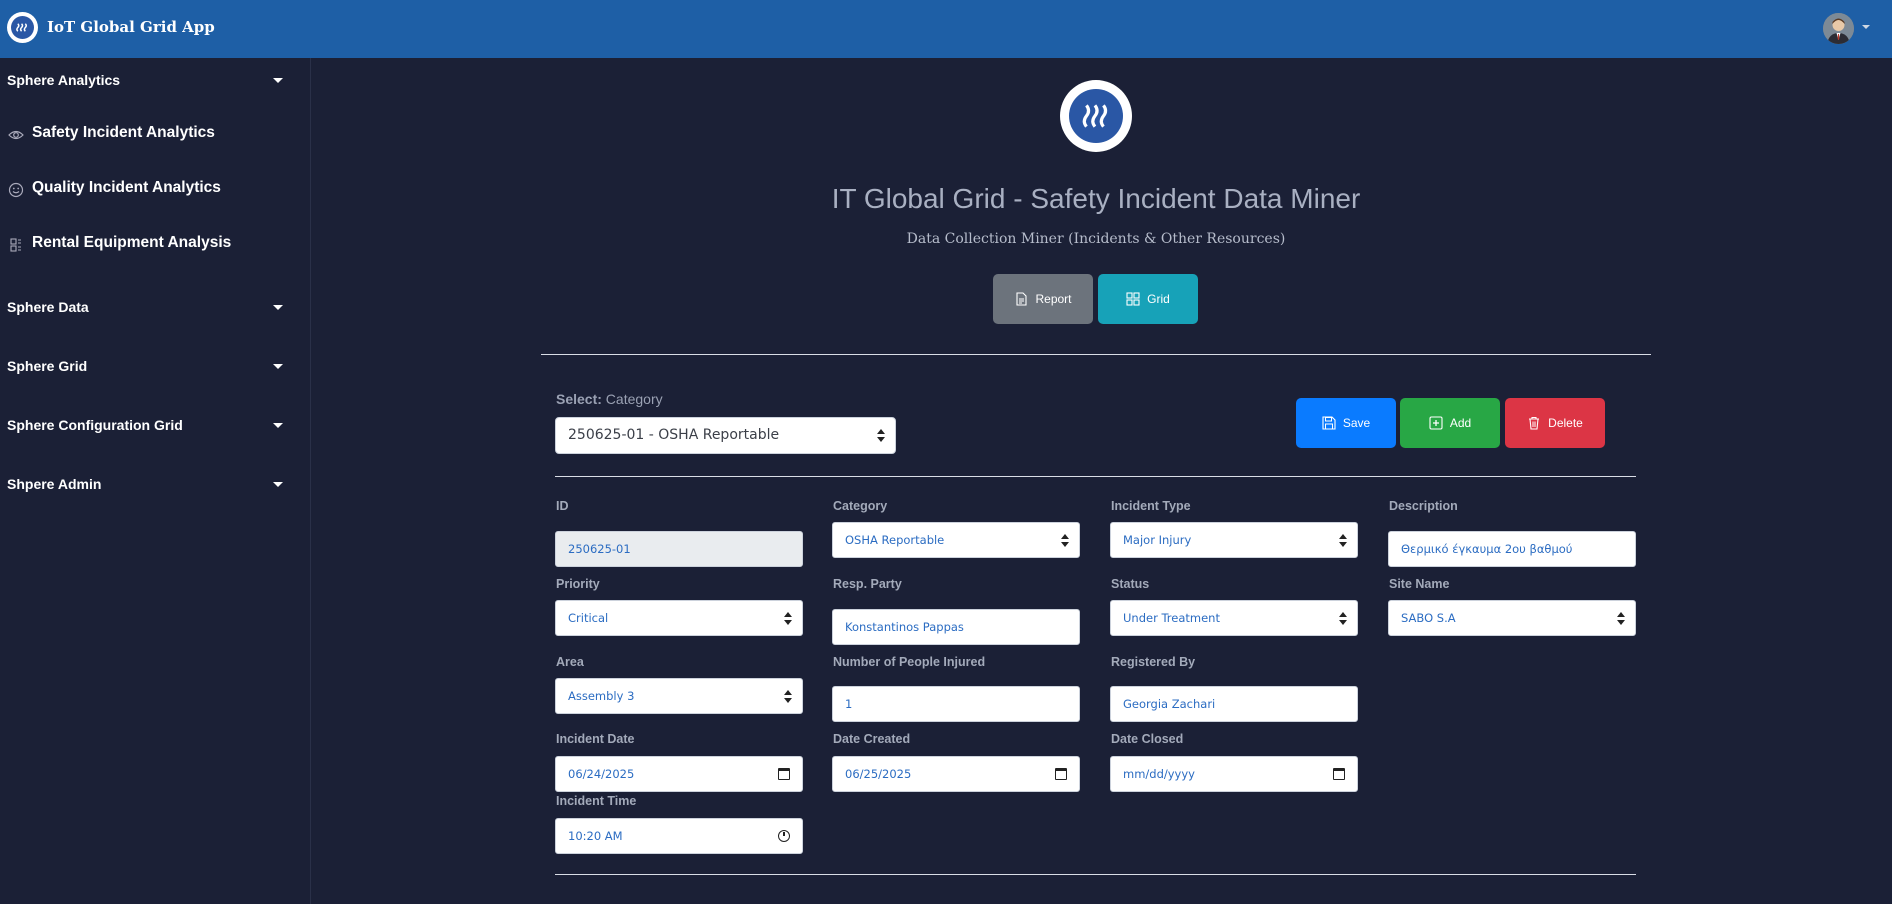 This screenshot has height=904, width=1892. What do you see at coordinates (609, 399) in the screenshot?
I see `category-select-label: Select: Category` at bounding box center [609, 399].